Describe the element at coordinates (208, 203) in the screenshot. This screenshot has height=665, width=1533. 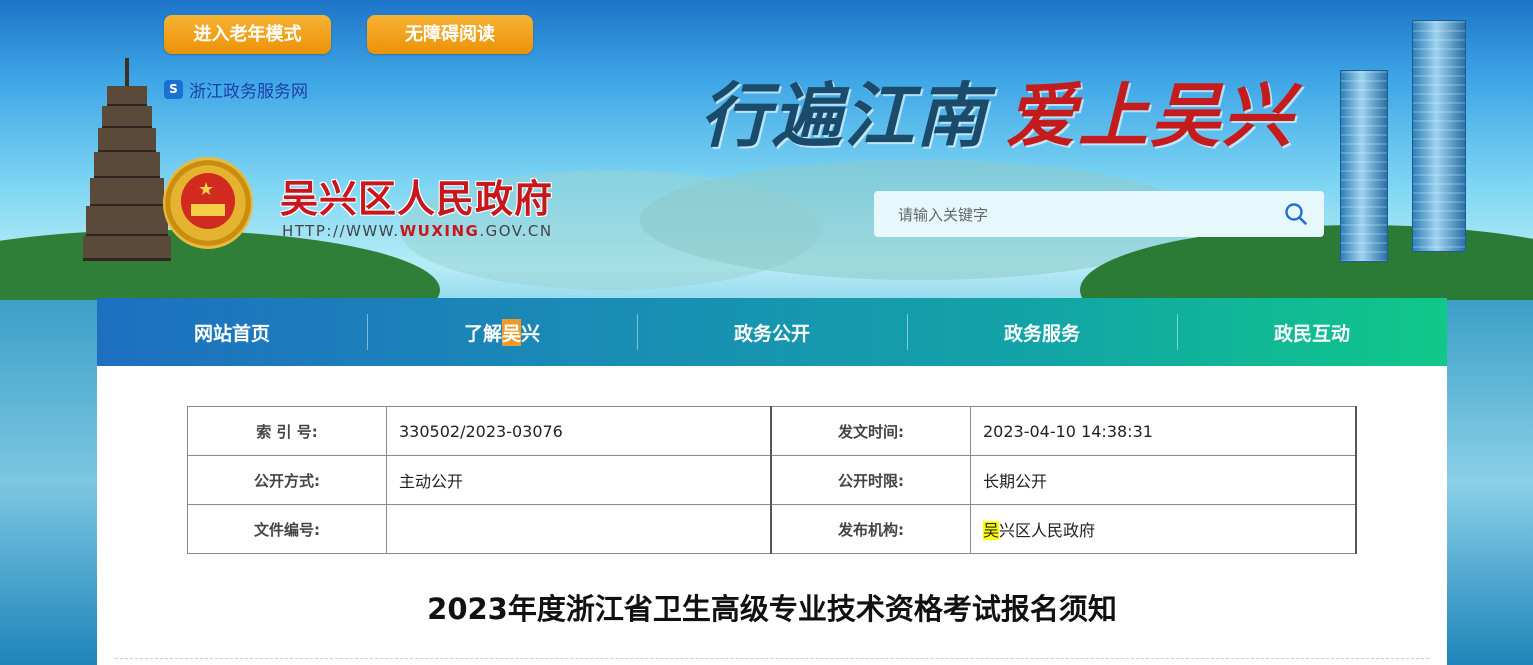
I see `national-emblem-icon: ★` at that location.